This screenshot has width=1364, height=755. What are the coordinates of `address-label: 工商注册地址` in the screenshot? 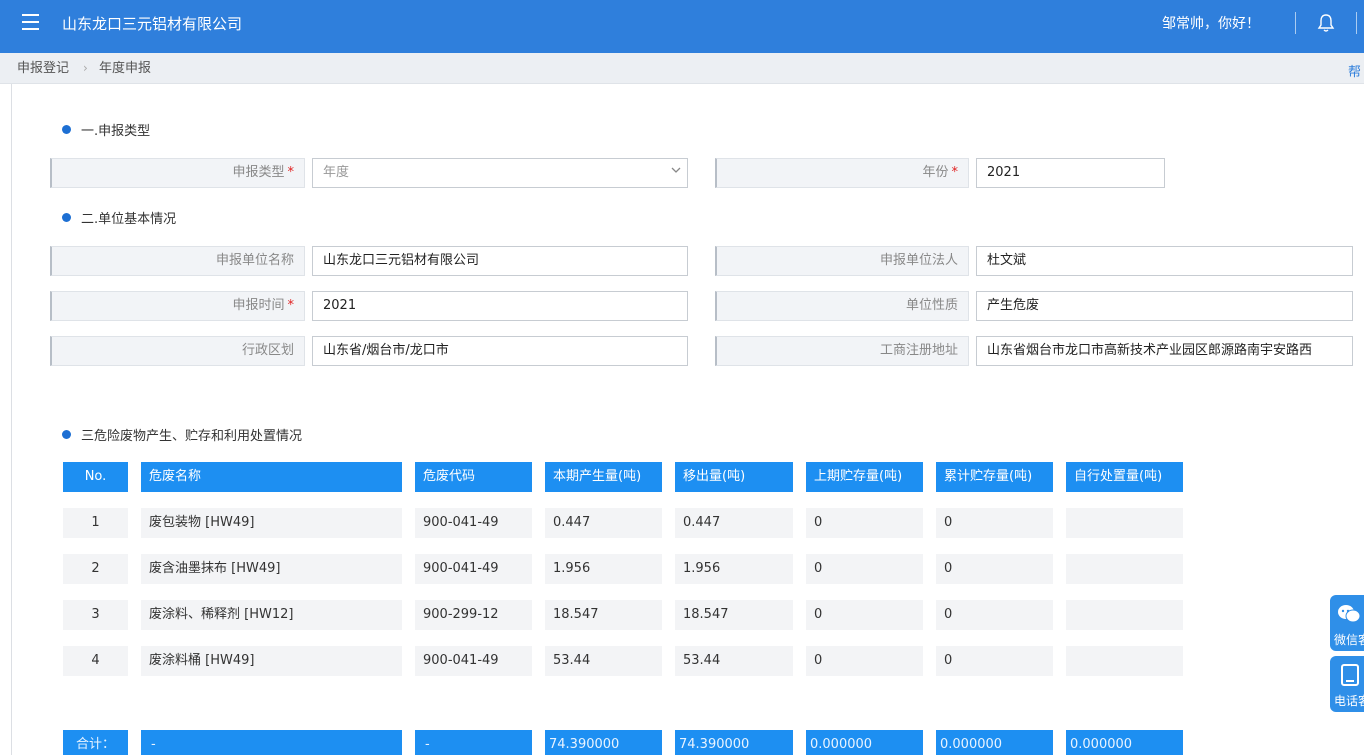 It's located at (842, 351).